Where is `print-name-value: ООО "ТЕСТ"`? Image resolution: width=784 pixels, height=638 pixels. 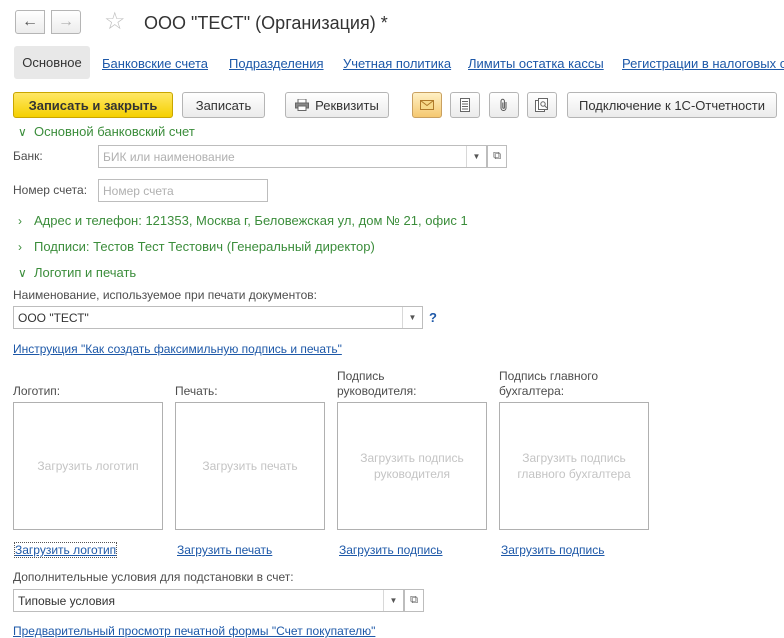 print-name-value: ООО "ТЕСТ" is located at coordinates (53, 317).